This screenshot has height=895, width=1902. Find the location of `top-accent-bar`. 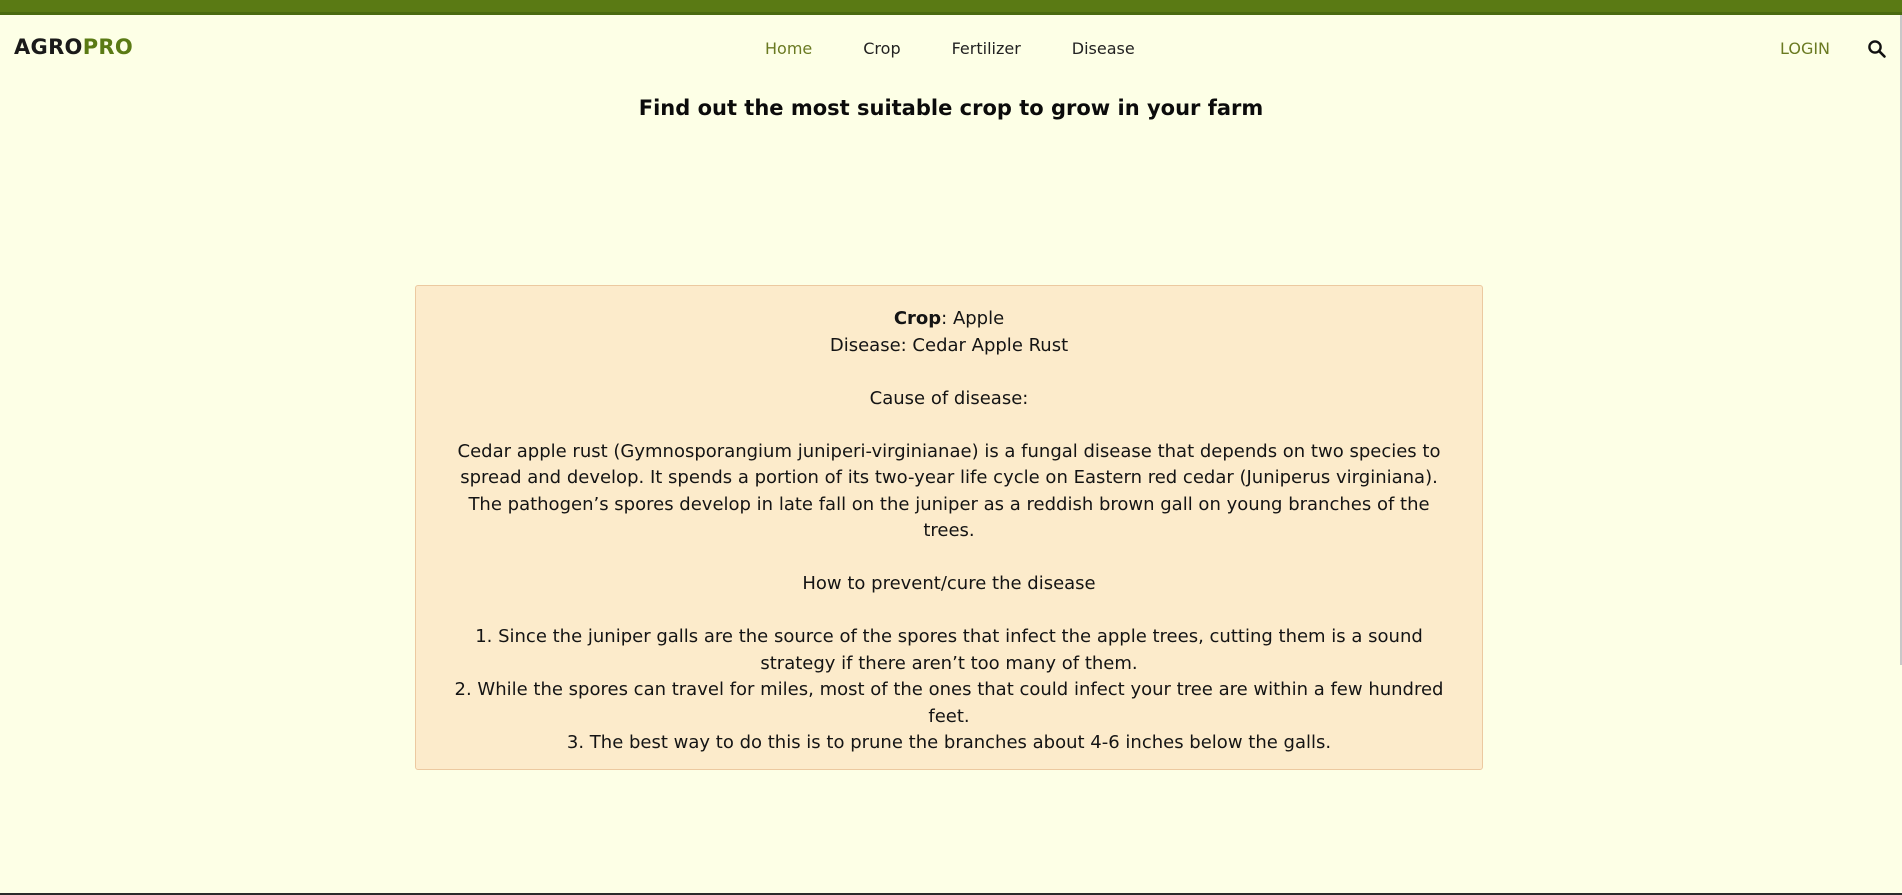

top-accent-bar is located at coordinates (951, 7).